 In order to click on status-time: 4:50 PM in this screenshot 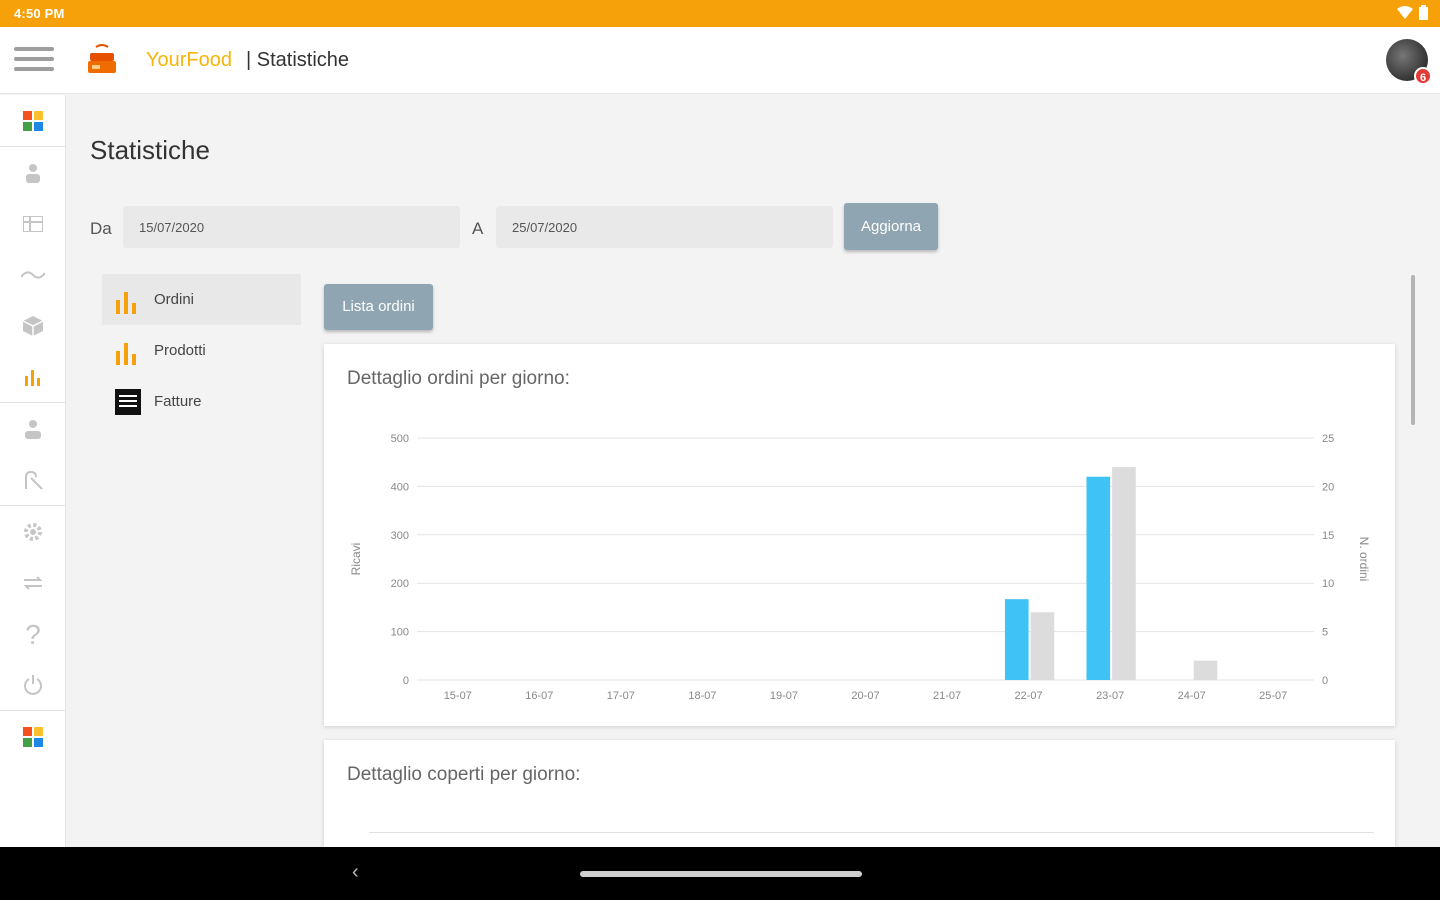, I will do `click(39, 13)`.